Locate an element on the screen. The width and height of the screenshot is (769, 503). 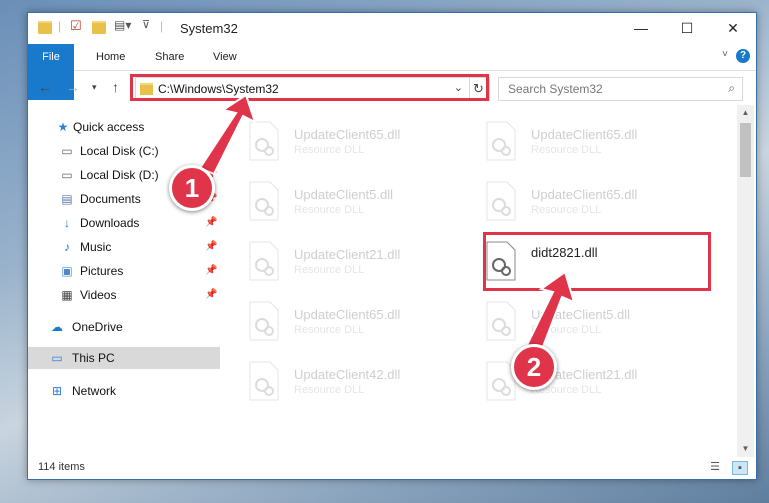
sidebar-item-downloads: ↓ Downloads 📌 is located at coordinates (124, 223).